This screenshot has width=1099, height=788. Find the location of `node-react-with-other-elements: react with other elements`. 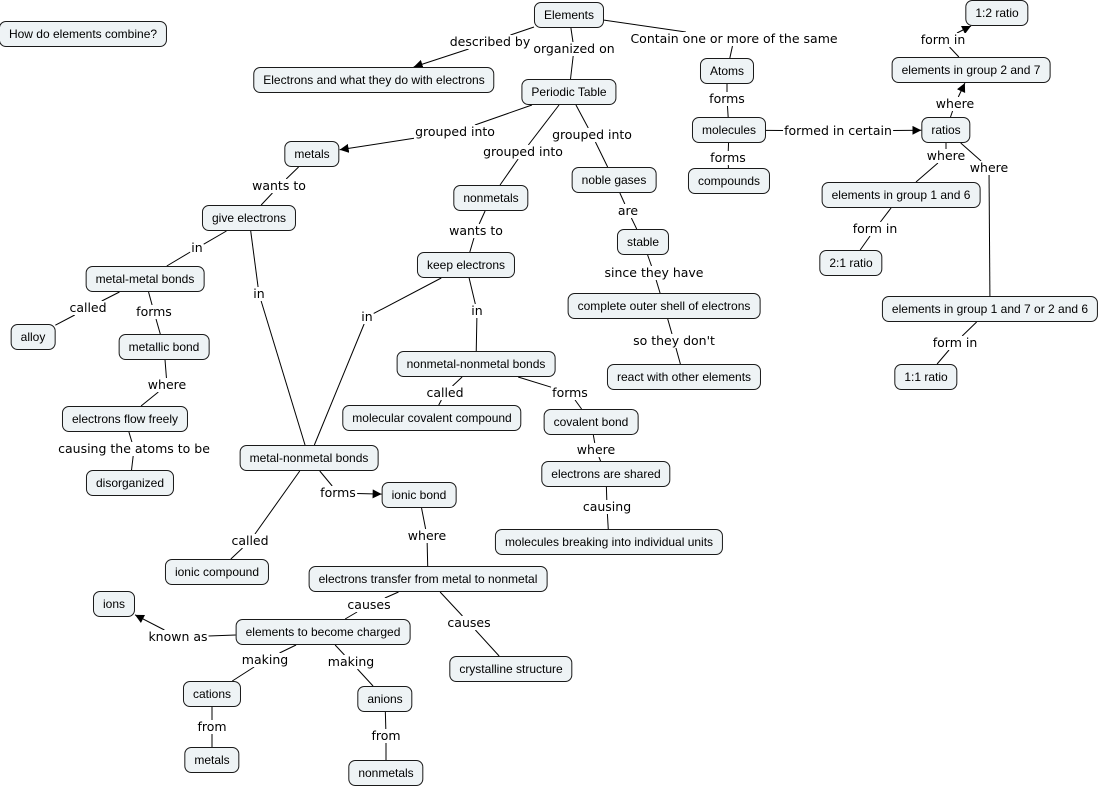

node-react-with-other-elements: react with other elements is located at coordinates (684, 377).